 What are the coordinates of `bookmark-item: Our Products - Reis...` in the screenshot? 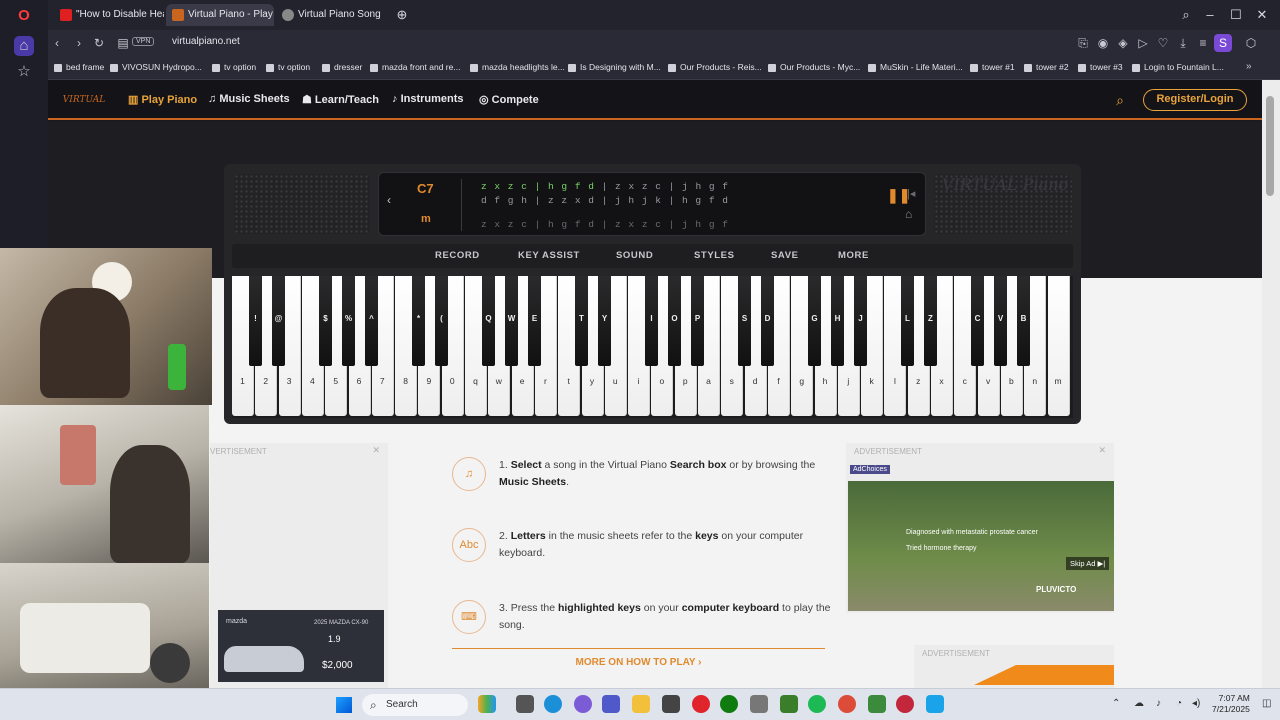 It's located at (715, 69).